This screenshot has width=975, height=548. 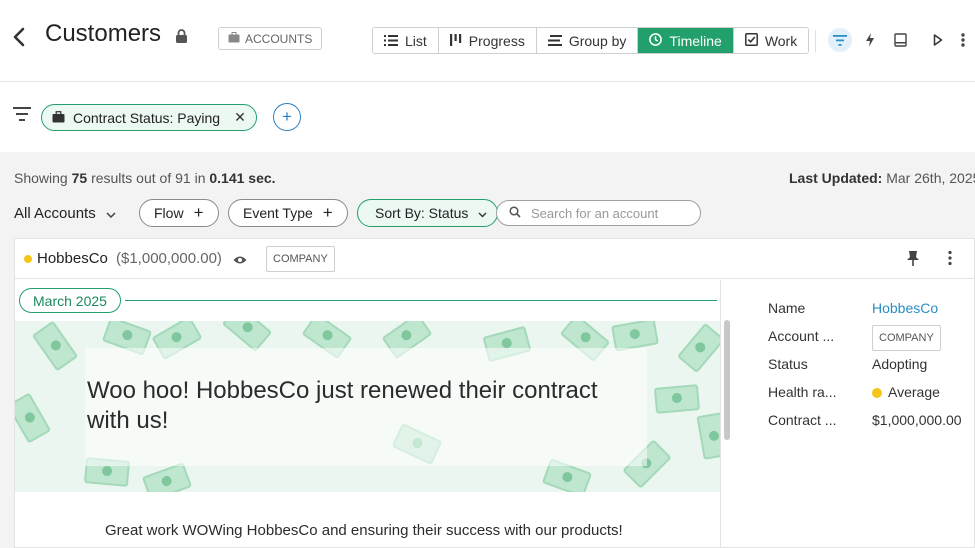 I want to click on sort-label: Sort By: Status, so click(x=422, y=213).